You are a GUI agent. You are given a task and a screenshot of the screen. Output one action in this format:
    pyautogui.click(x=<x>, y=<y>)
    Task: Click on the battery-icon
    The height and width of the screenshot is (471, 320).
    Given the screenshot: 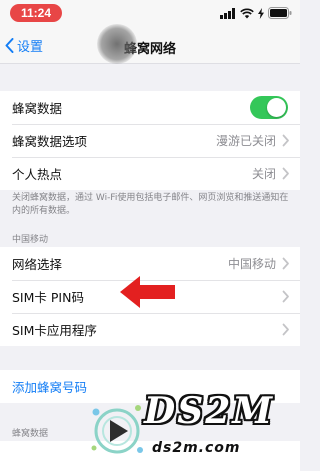 What is the action you would take?
    pyautogui.click(x=280, y=13)
    